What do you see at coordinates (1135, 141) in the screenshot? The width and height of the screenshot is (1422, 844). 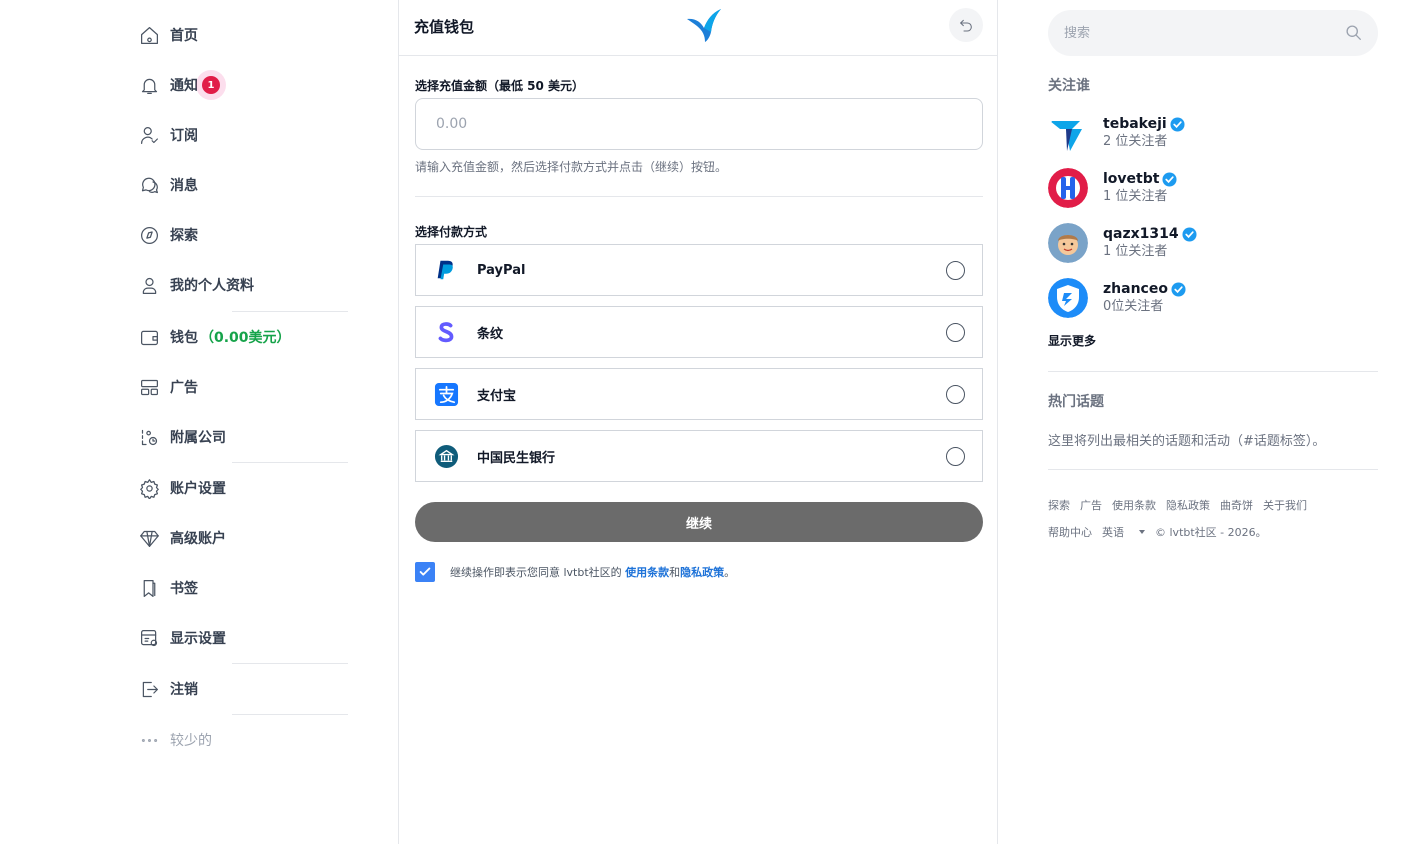 I see `follower-count: 2 位关注者` at bounding box center [1135, 141].